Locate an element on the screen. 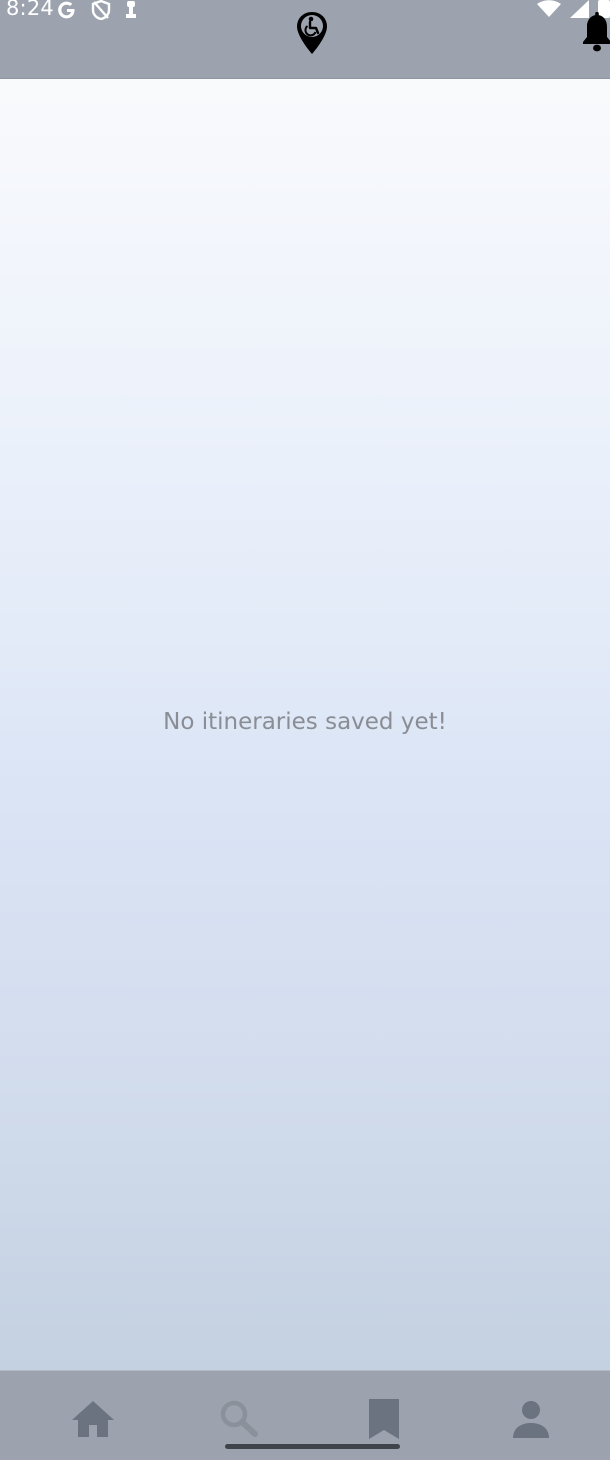 The height and width of the screenshot is (1460, 610). person-icon is located at coordinates (531, 1419).